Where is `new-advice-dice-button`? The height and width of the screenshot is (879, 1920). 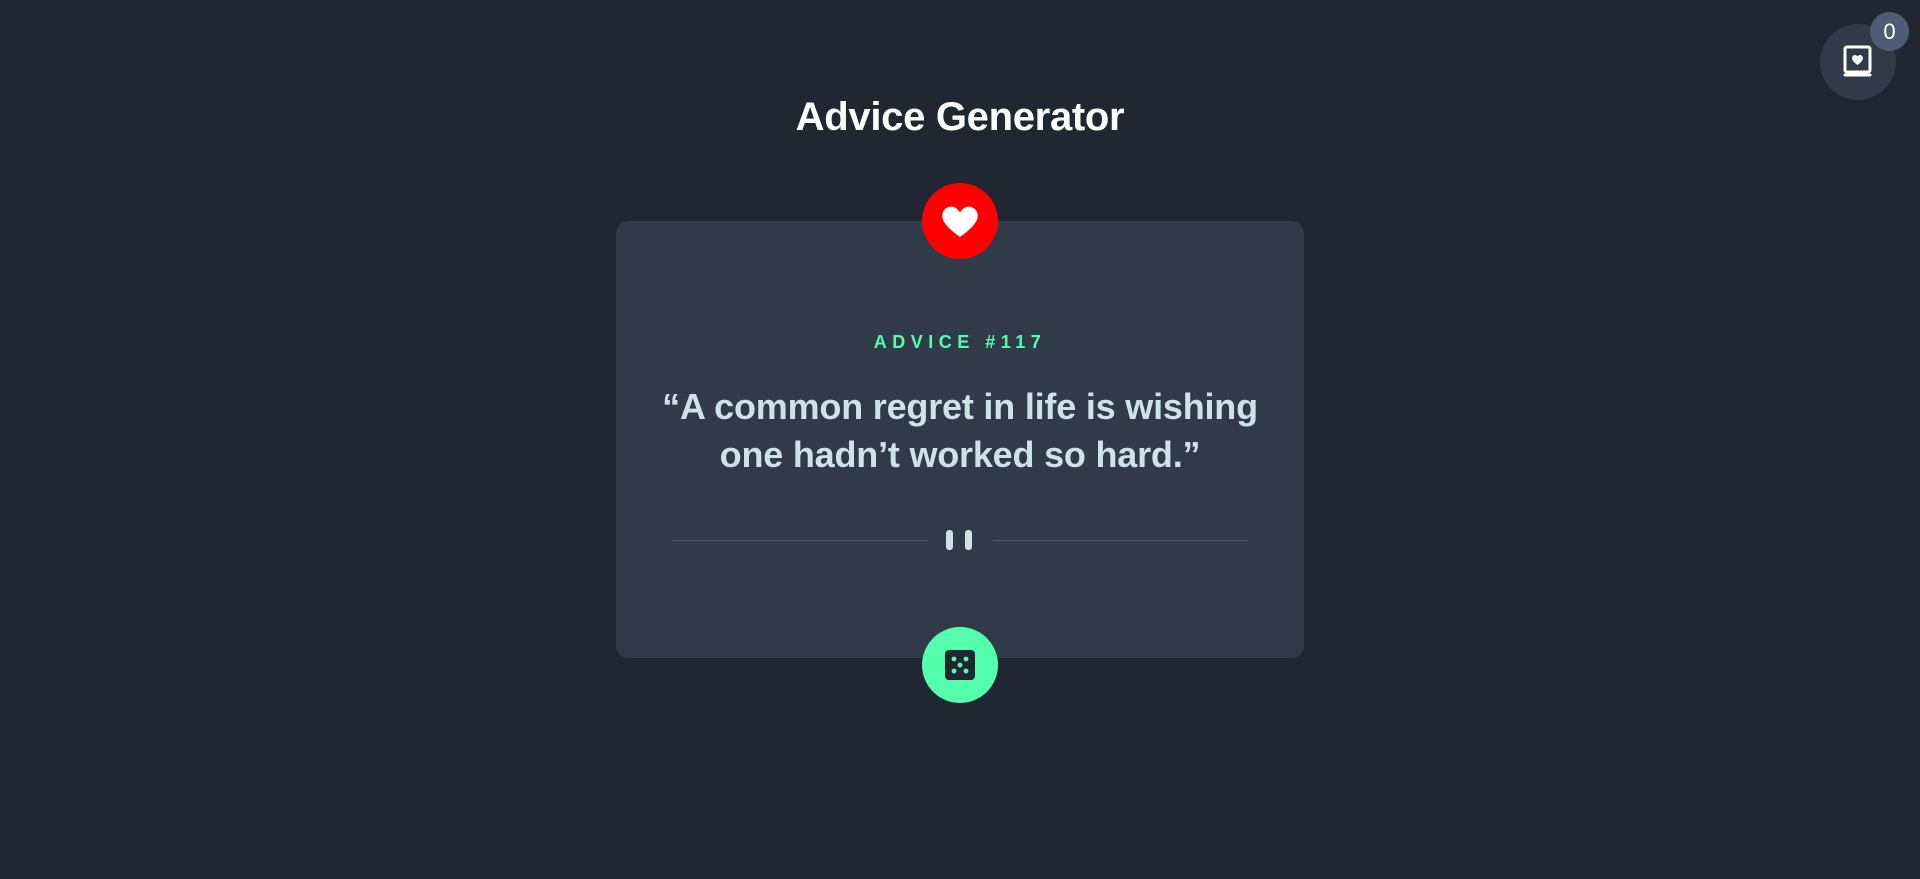
new-advice-dice-button is located at coordinates (960, 665).